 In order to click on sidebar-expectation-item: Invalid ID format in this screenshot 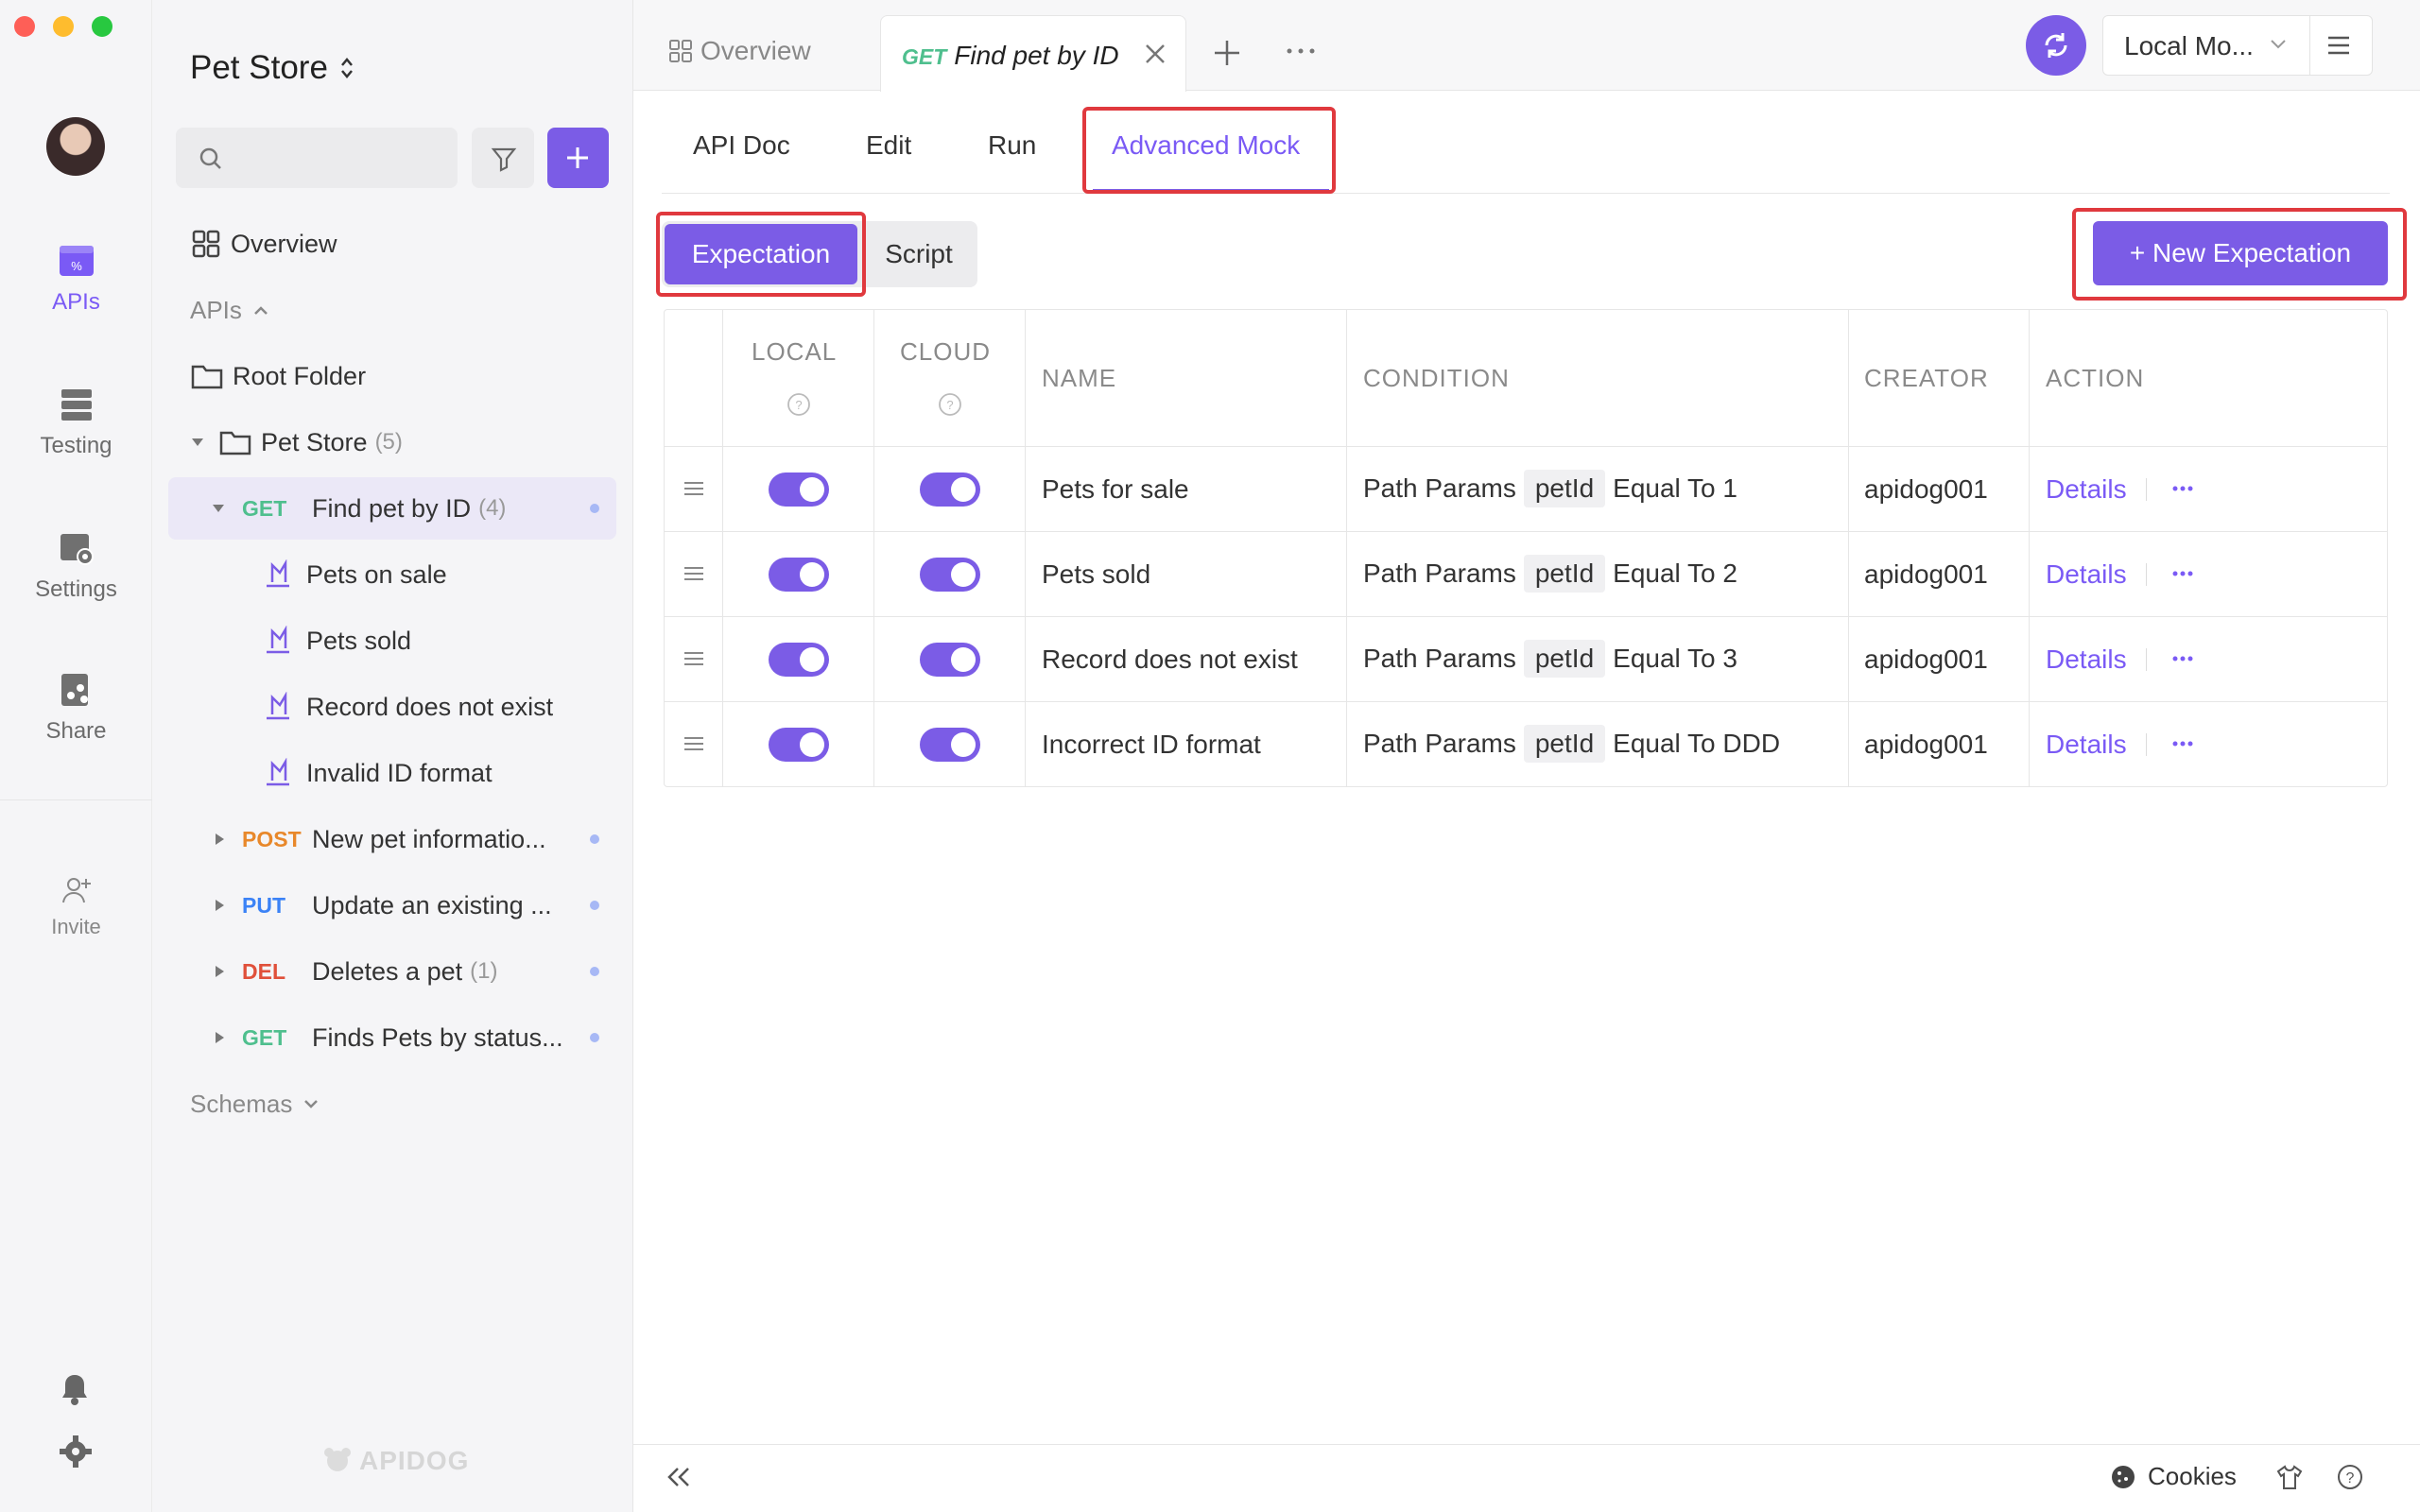, I will do `click(438, 773)`.